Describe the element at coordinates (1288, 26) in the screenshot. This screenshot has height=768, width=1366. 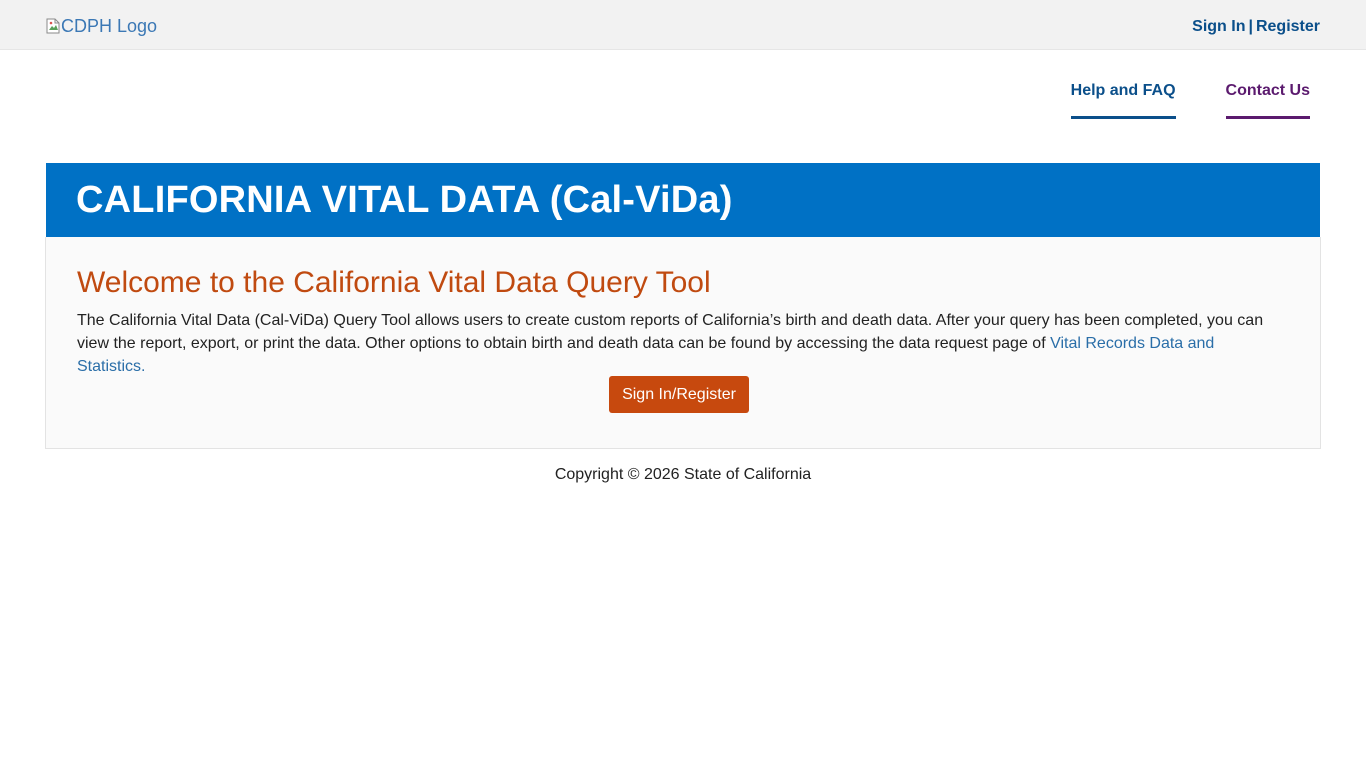
I see `register-link: Register` at that location.